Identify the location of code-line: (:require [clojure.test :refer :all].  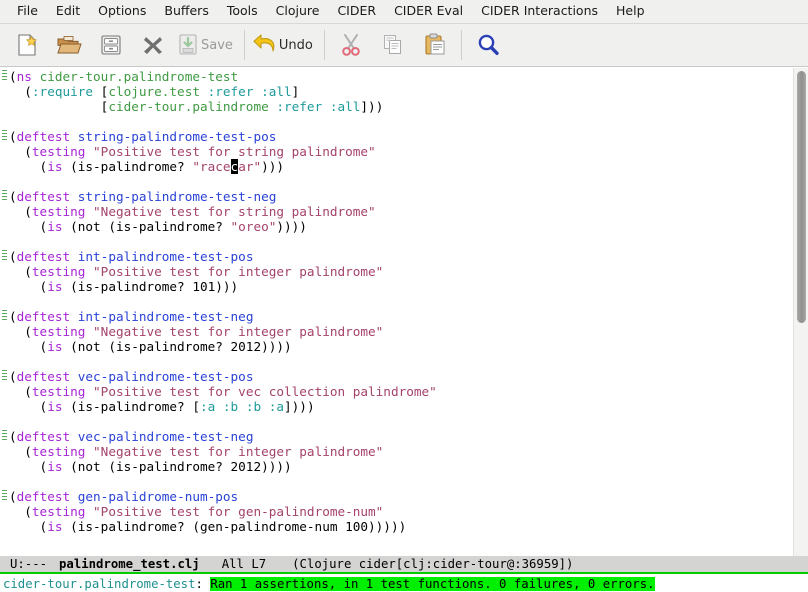
(408, 91).